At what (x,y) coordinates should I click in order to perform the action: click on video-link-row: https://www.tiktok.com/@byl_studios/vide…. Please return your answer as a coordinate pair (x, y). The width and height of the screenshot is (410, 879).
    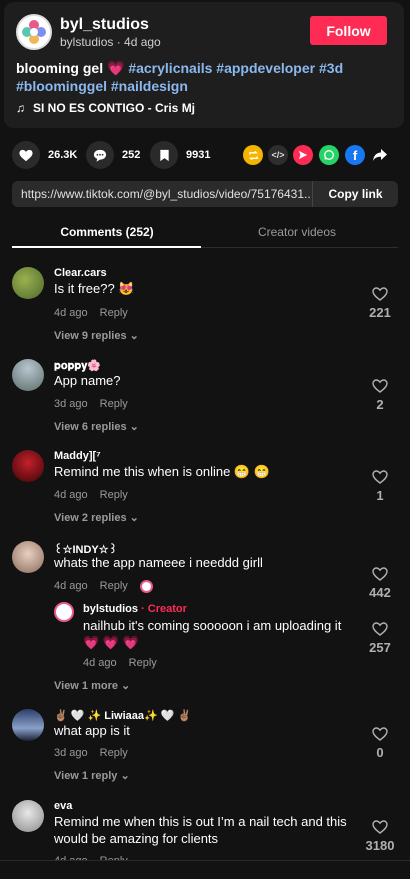
    Looking at the image, I should click on (205, 194).